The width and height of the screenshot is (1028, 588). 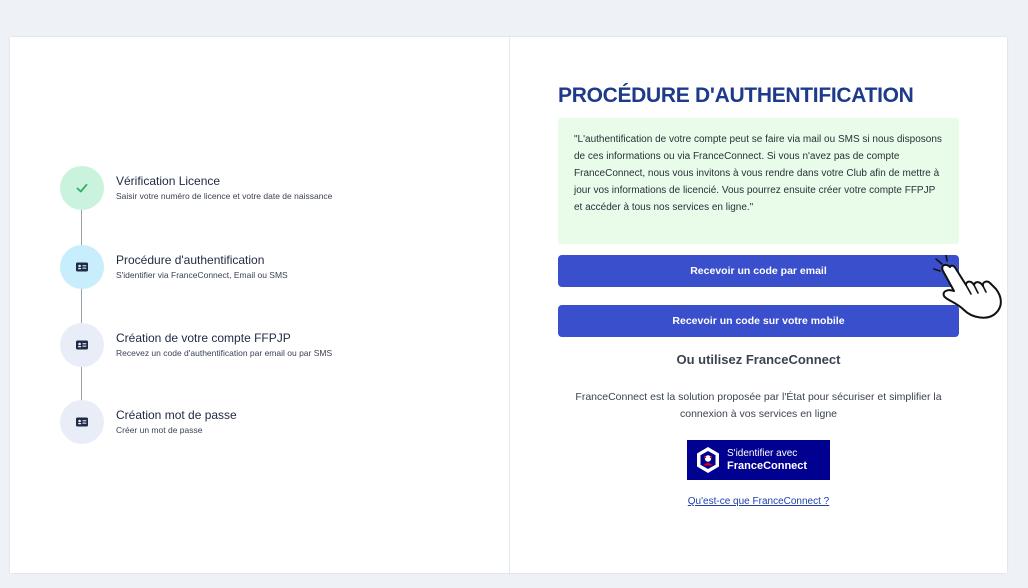 What do you see at coordinates (159, 430) in the screenshot?
I see `step-subtitle: Créer un mot de passe` at bounding box center [159, 430].